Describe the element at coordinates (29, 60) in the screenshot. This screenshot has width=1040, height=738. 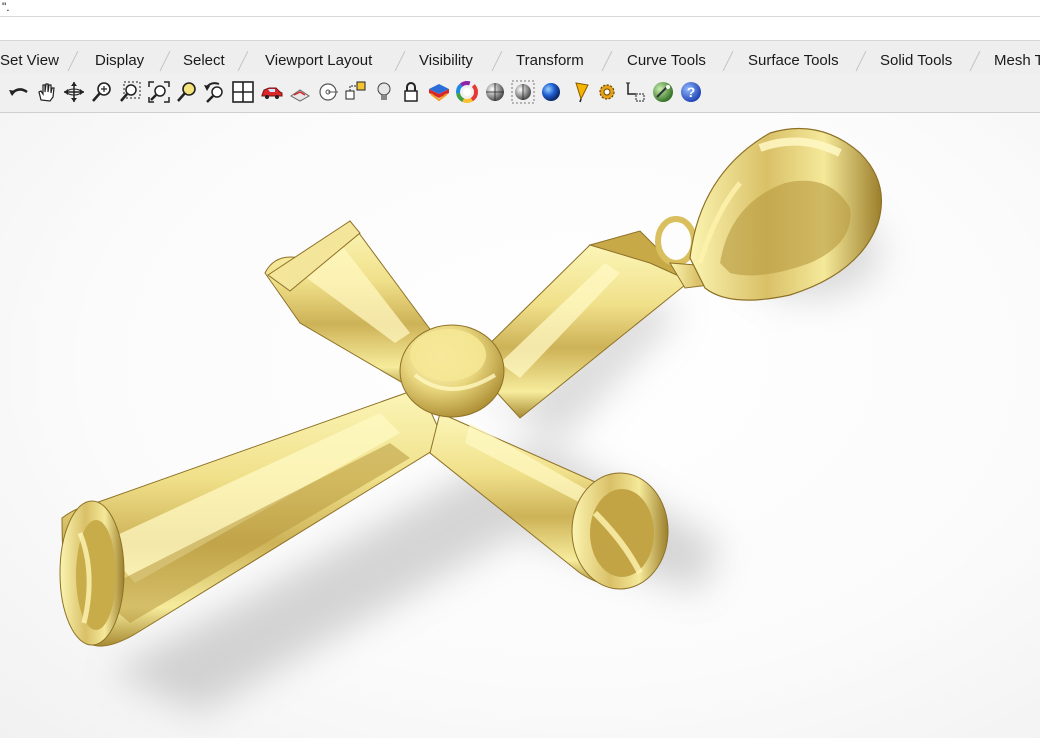
I see `tab-set-view: Set View` at that location.